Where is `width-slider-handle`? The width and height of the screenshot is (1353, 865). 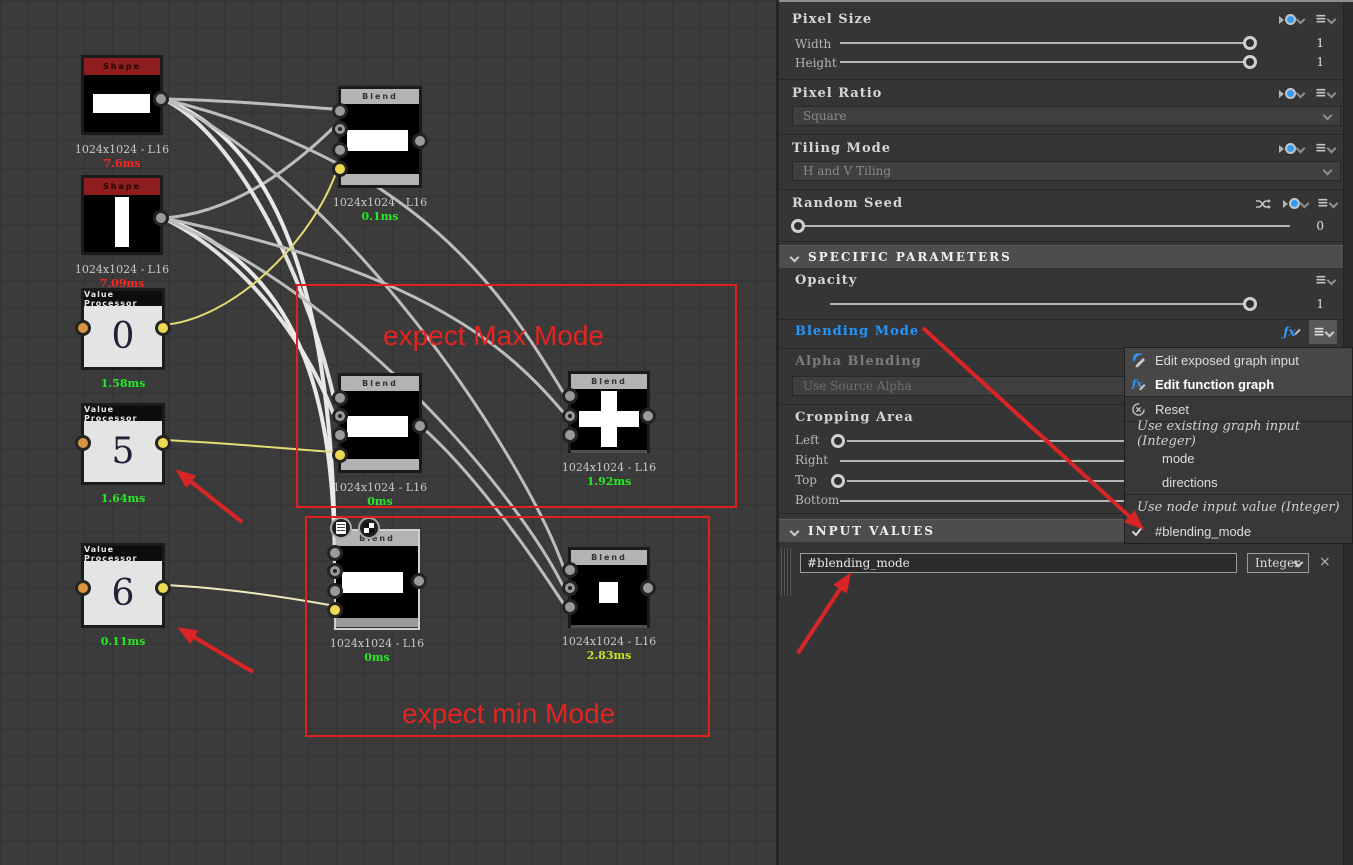
width-slider-handle is located at coordinates (1250, 43).